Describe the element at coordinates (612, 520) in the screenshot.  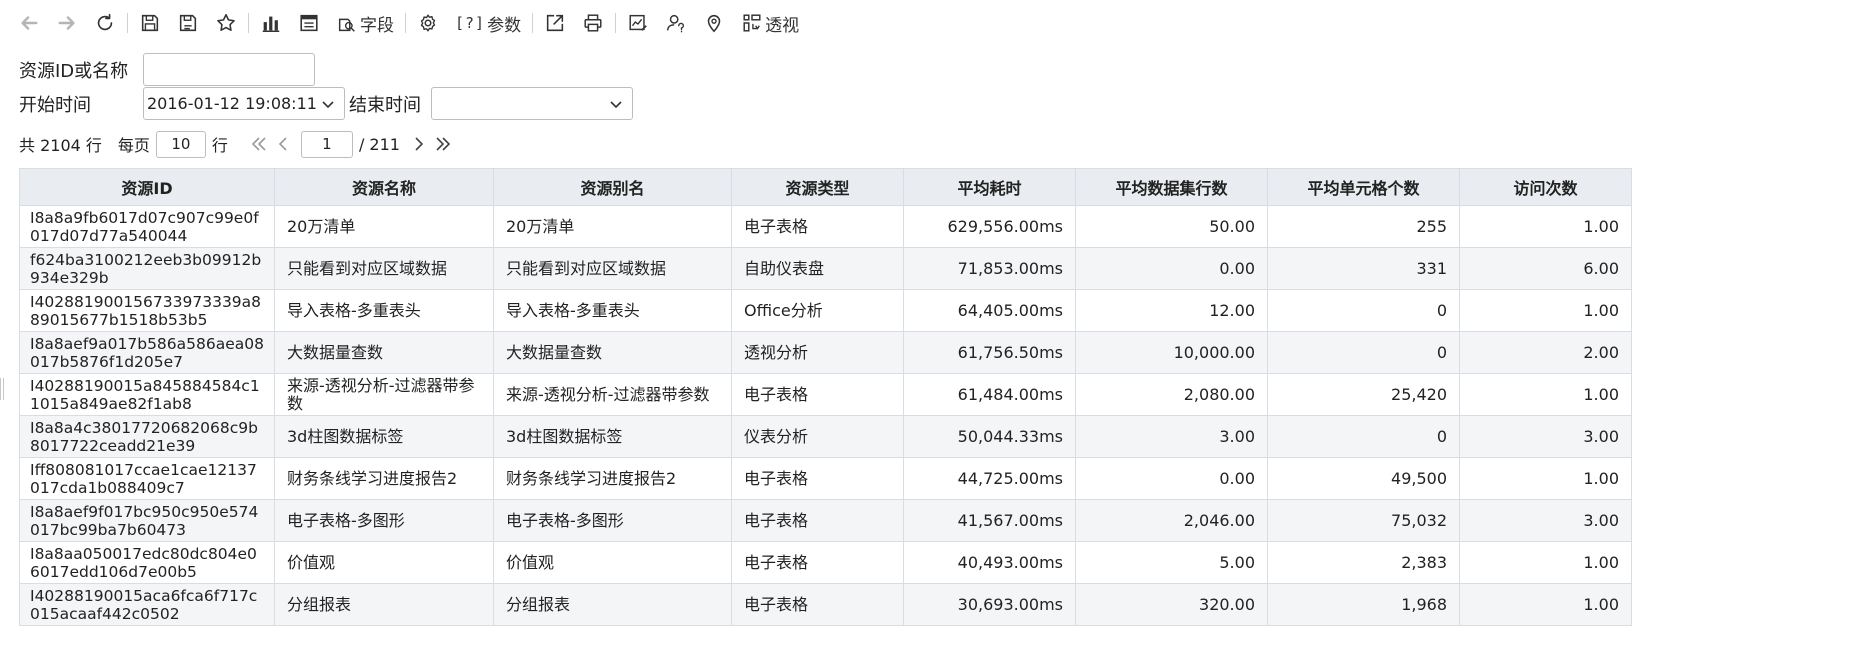
I see `table-cell-resource-alias: 电子表格-多图形` at that location.